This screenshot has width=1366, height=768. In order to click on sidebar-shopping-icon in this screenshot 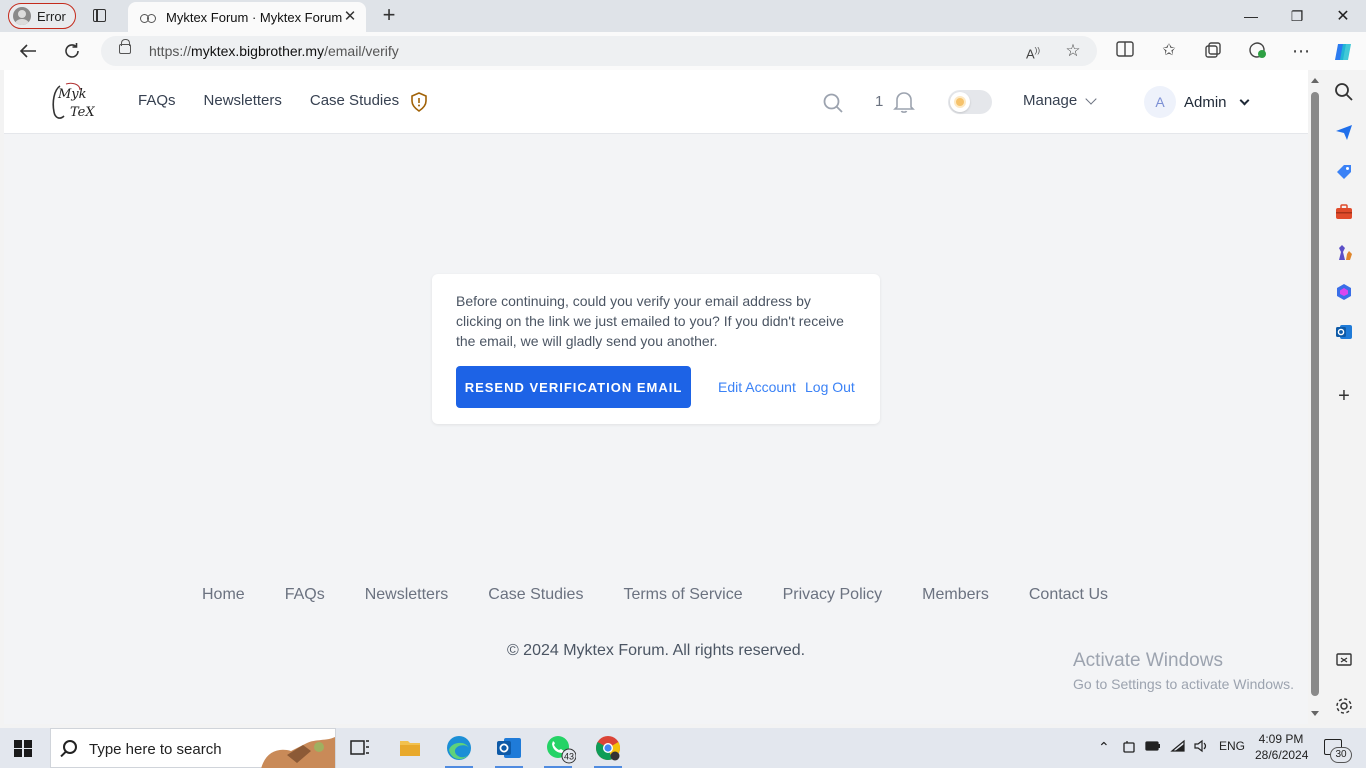, I will do `click(1344, 172)`.